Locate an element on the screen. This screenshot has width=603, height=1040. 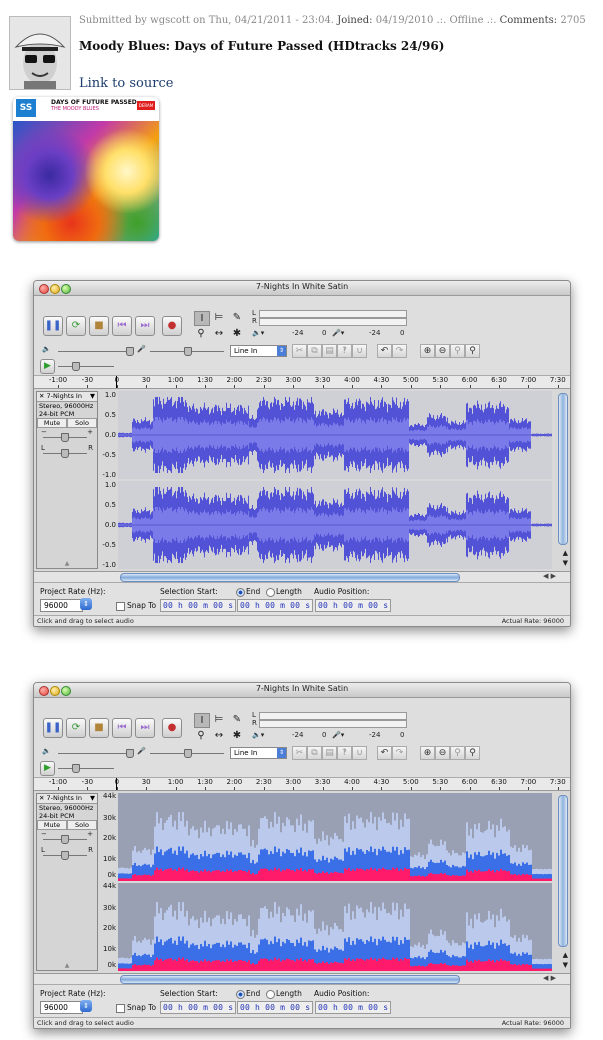
user-avatar is located at coordinates (40, 53).